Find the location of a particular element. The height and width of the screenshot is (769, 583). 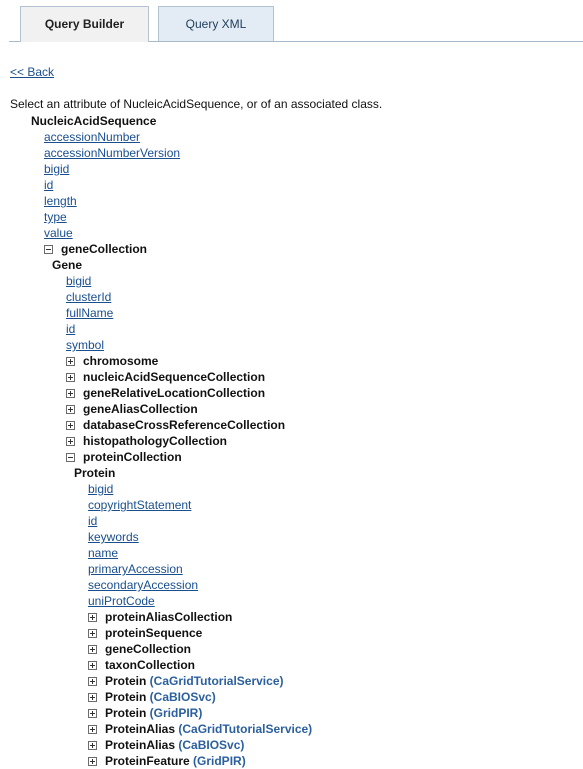

attribute-link: clusterId is located at coordinates (88, 297).